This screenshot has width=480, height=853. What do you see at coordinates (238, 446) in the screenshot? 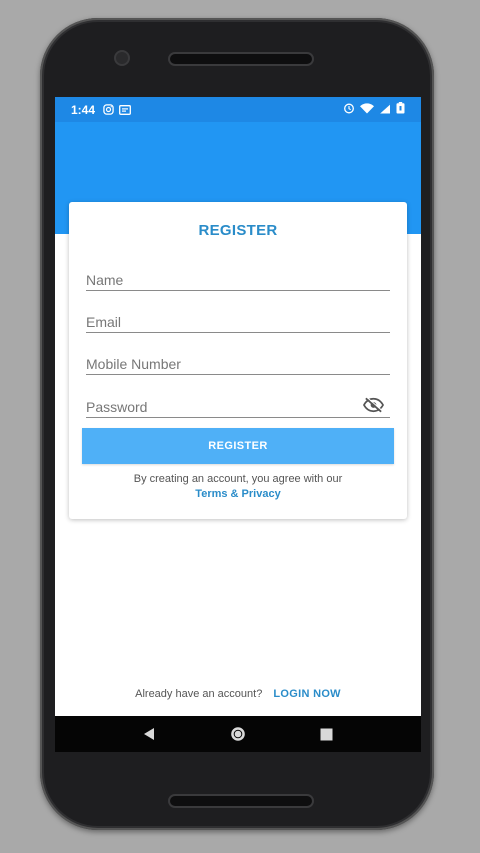
I see `register-button: REGISTER` at bounding box center [238, 446].